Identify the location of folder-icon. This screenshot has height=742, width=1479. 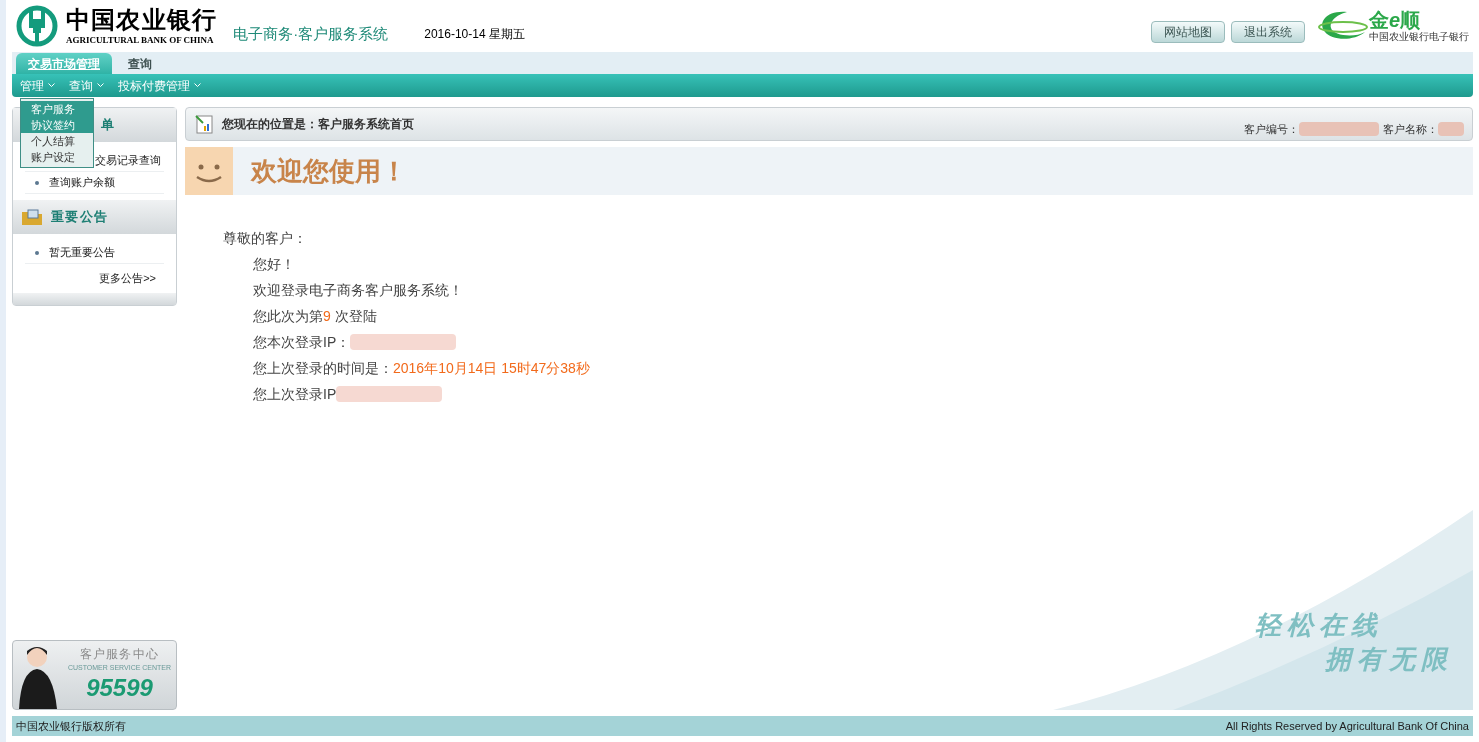
(32, 217).